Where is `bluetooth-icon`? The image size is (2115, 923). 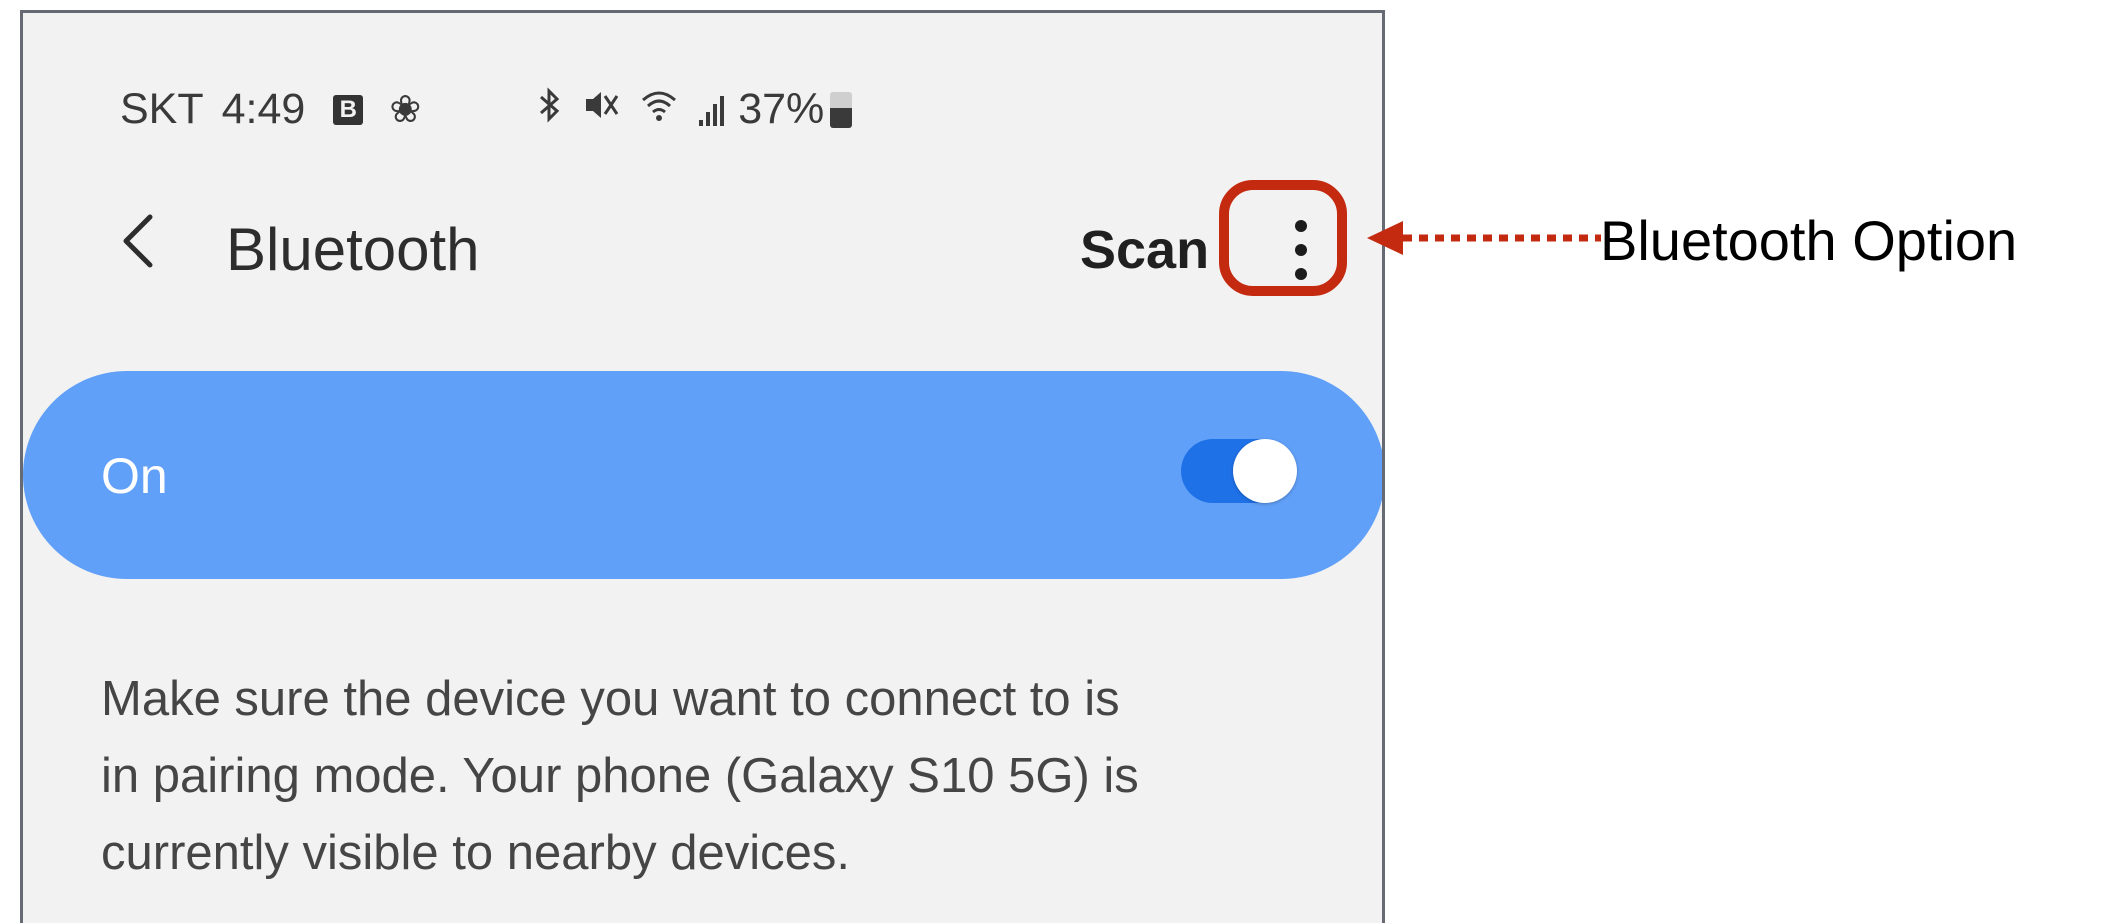 bluetooth-icon is located at coordinates (550, 109).